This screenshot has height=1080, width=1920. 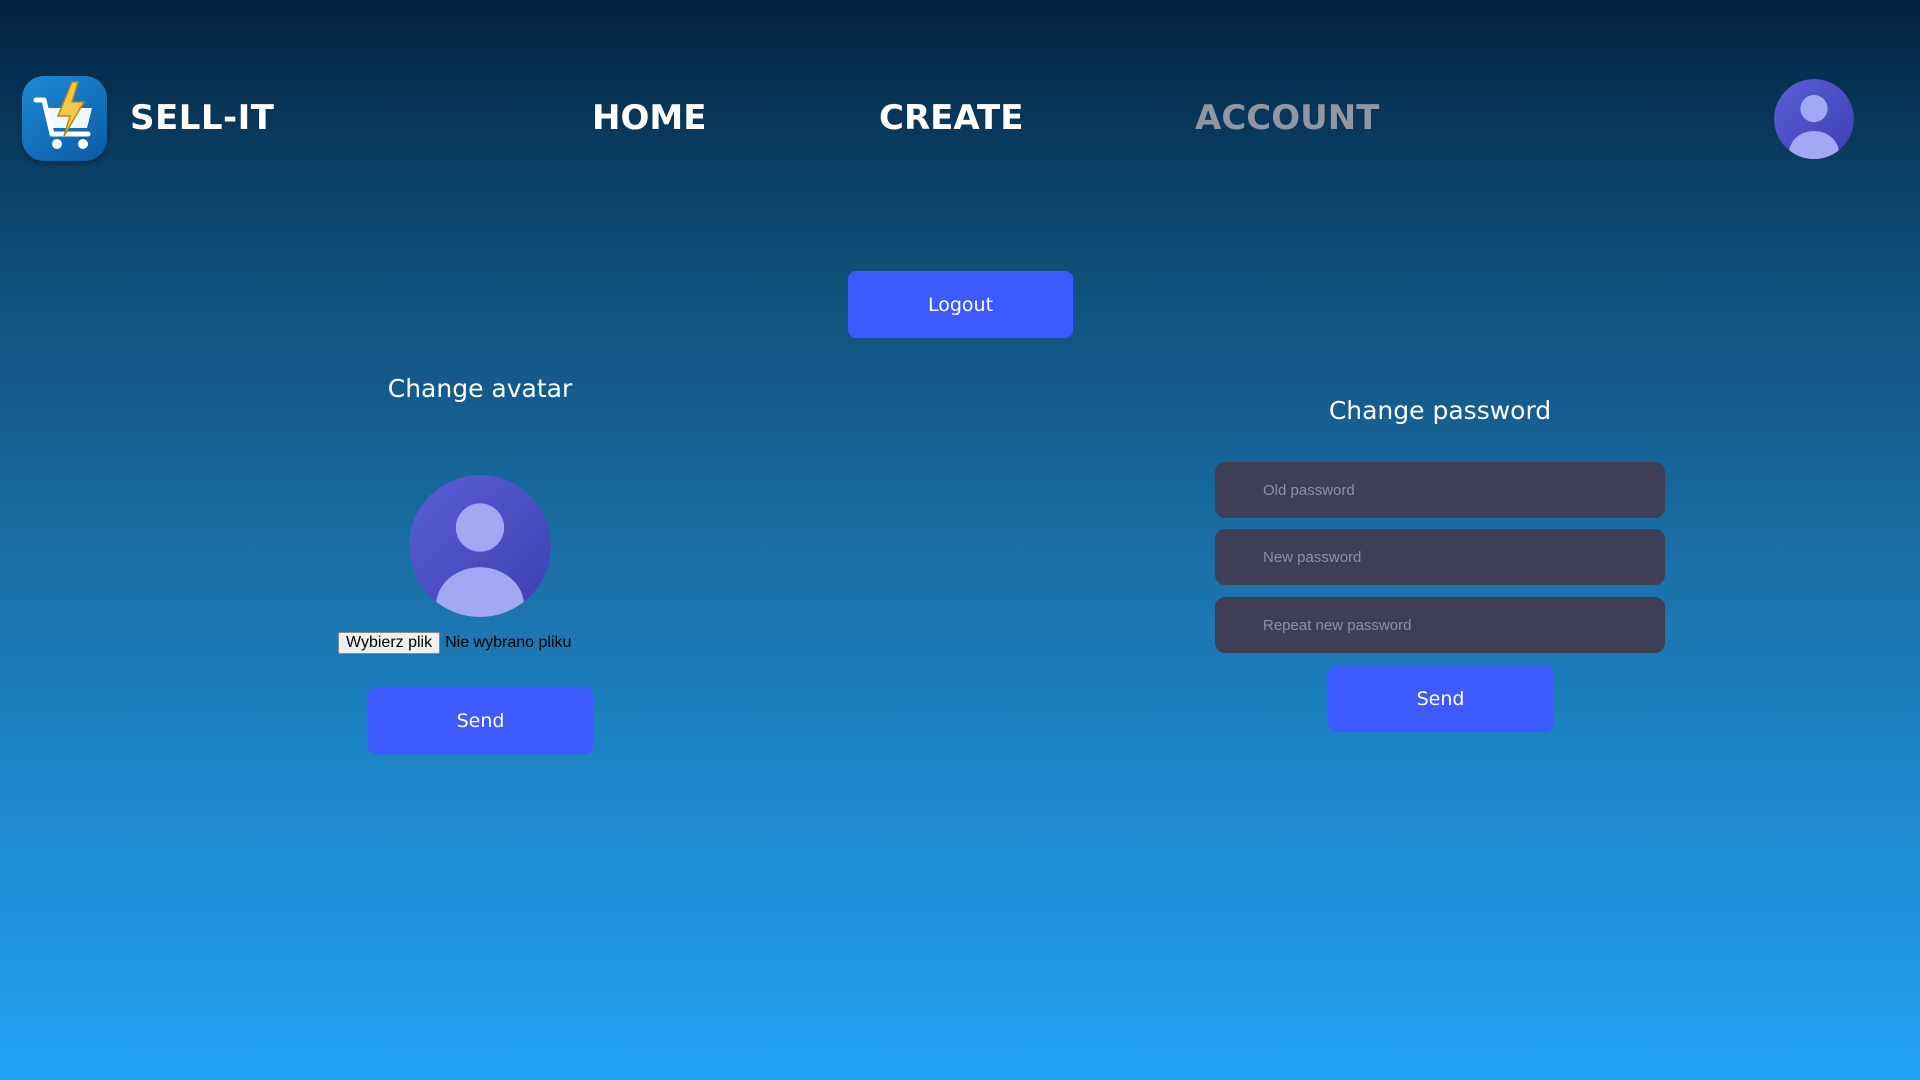 What do you see at coordinates (649, 118) in the screenshot?
I see `nav-home: HOME` at bounding box center [649, 118].